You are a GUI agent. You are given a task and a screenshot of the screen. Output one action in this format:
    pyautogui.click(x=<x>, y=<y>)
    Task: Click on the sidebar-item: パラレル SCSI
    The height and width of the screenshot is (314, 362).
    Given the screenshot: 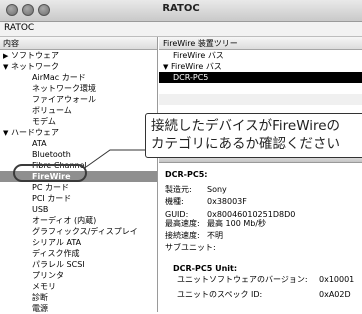 What is the action you would take?
    pyautogui.click(x=78, y=264)
    